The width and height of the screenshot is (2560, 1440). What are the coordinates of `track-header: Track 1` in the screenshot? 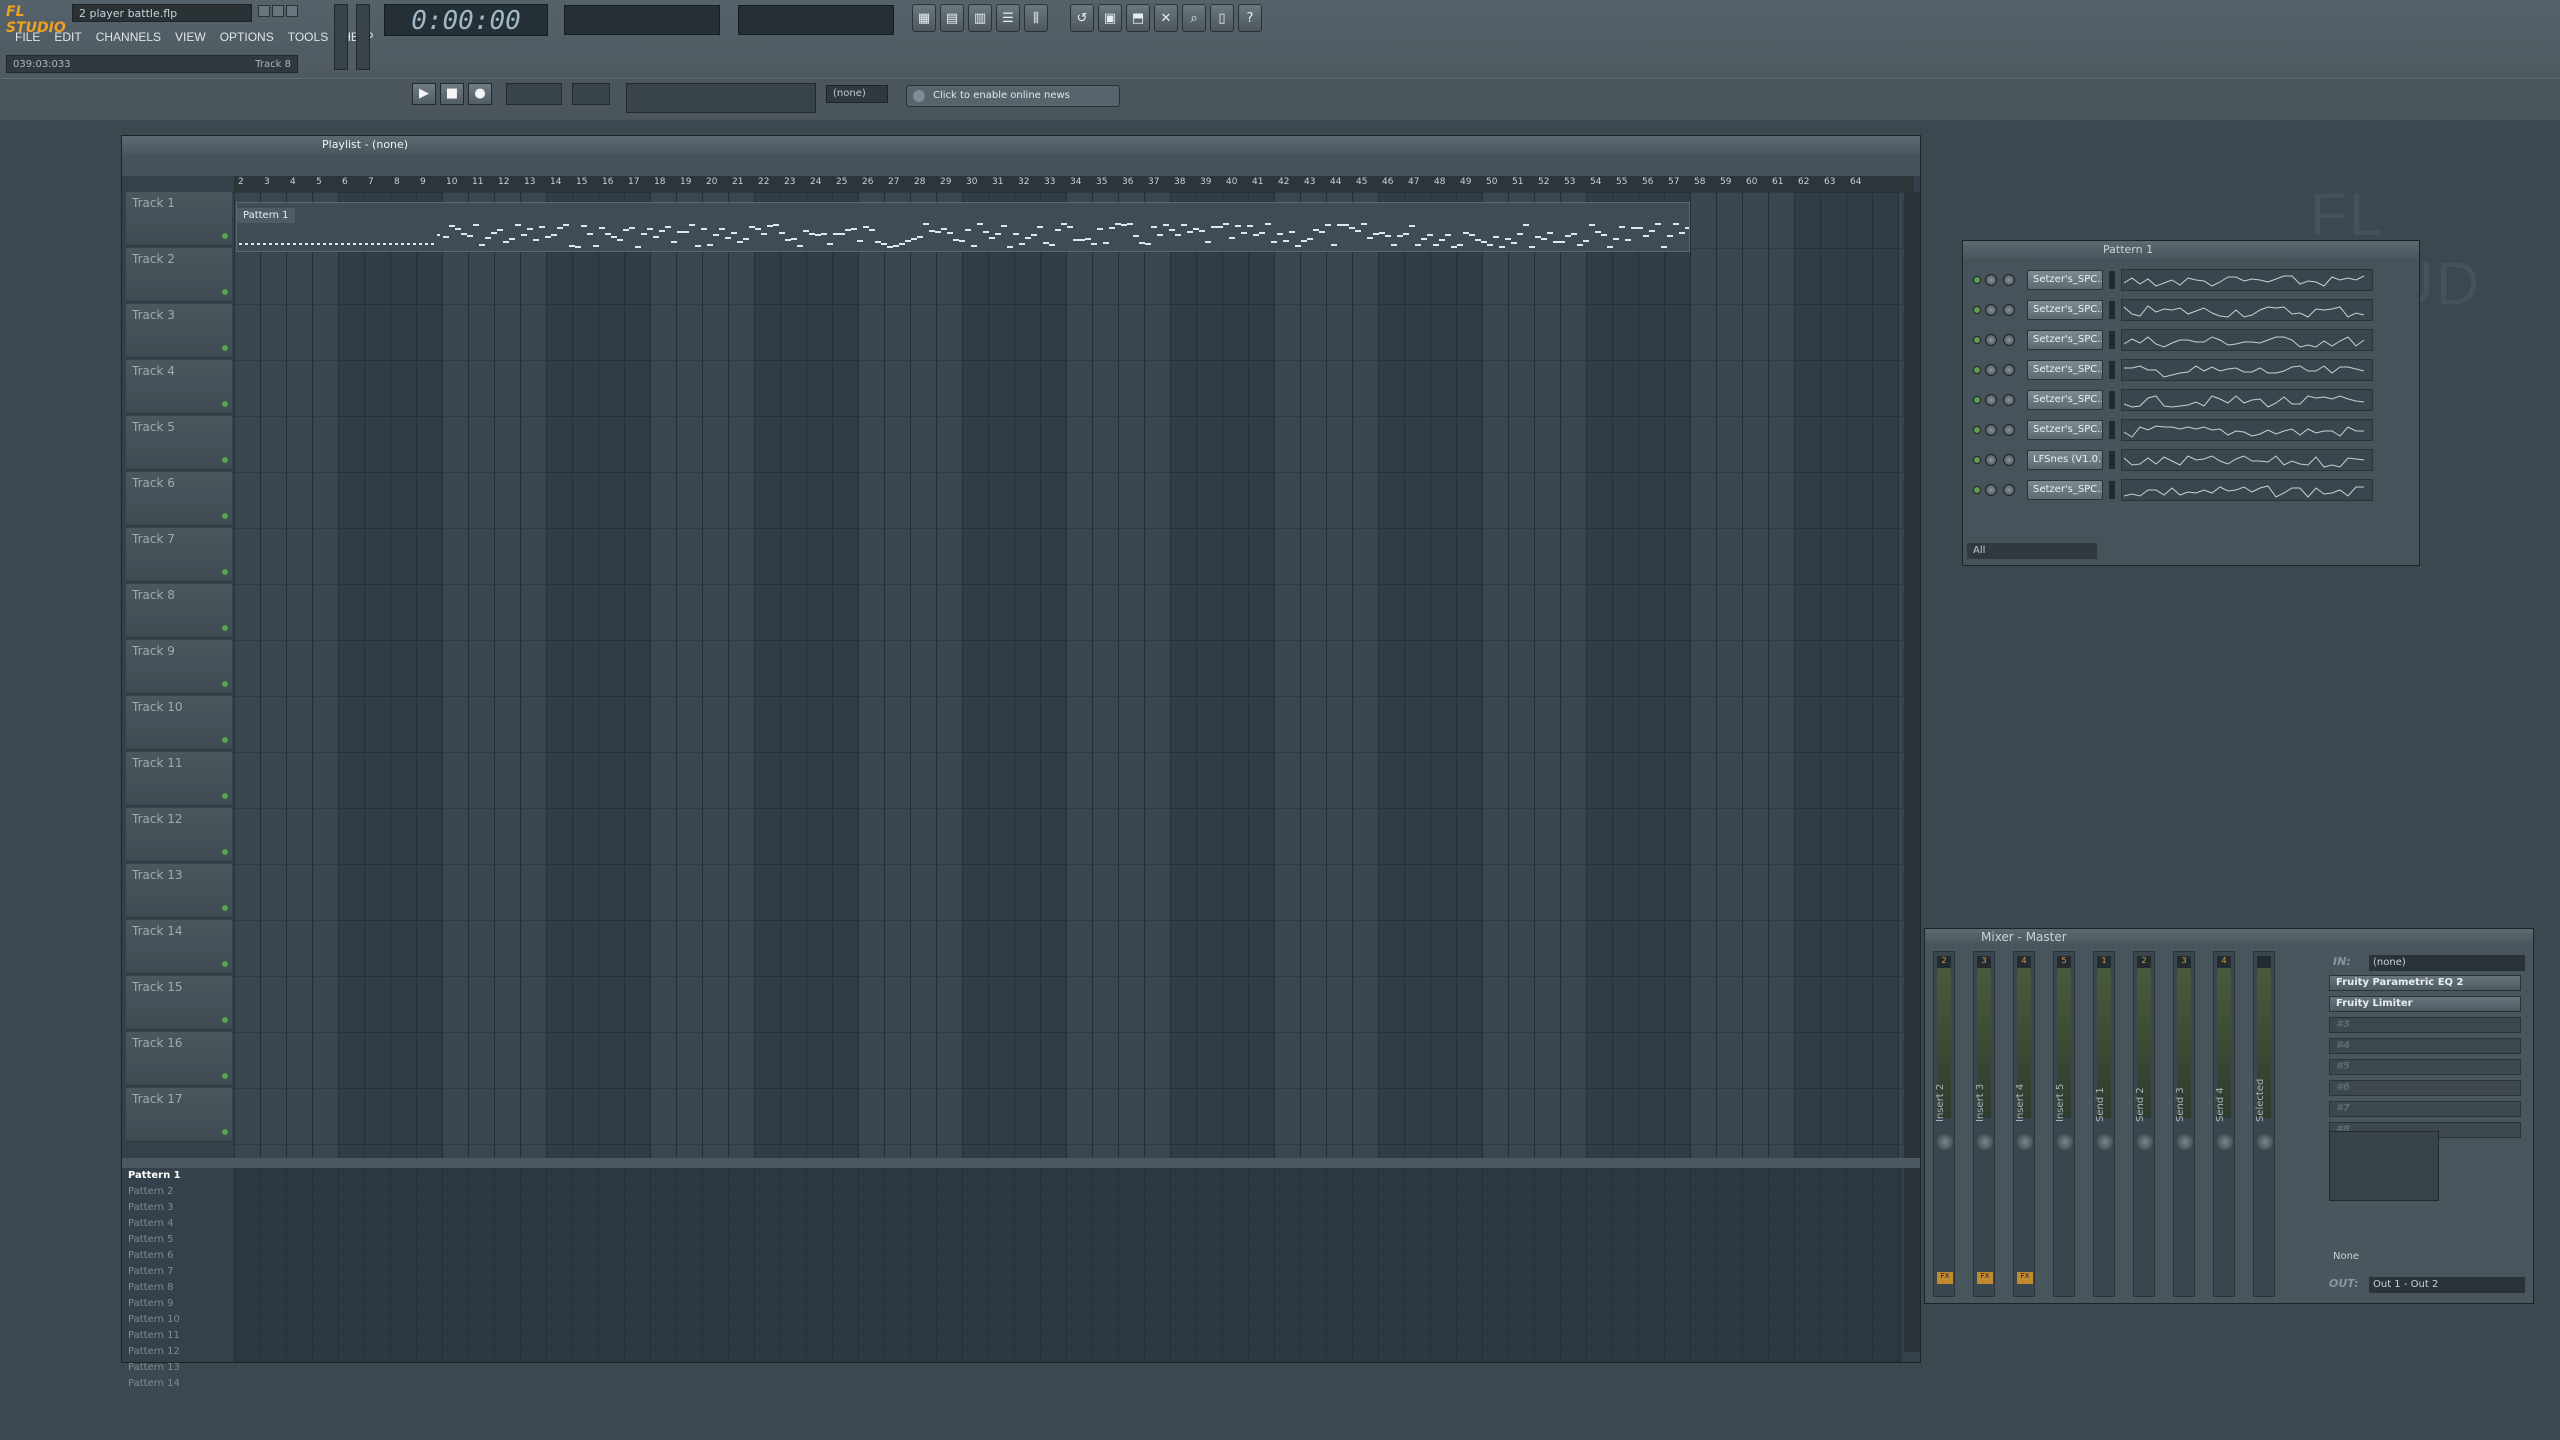 It's located at (179, 219).